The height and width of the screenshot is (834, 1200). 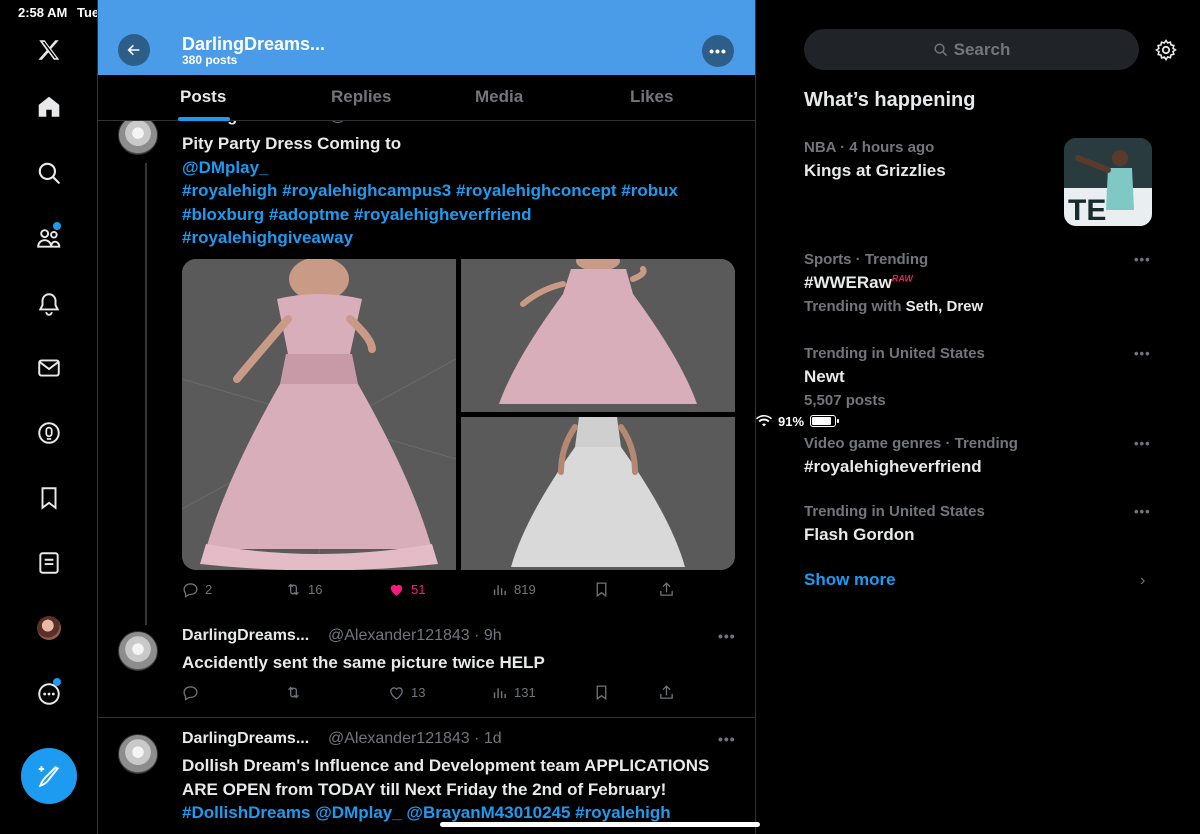 I want to click on x-logo-icon, so click(x=49, y=50).